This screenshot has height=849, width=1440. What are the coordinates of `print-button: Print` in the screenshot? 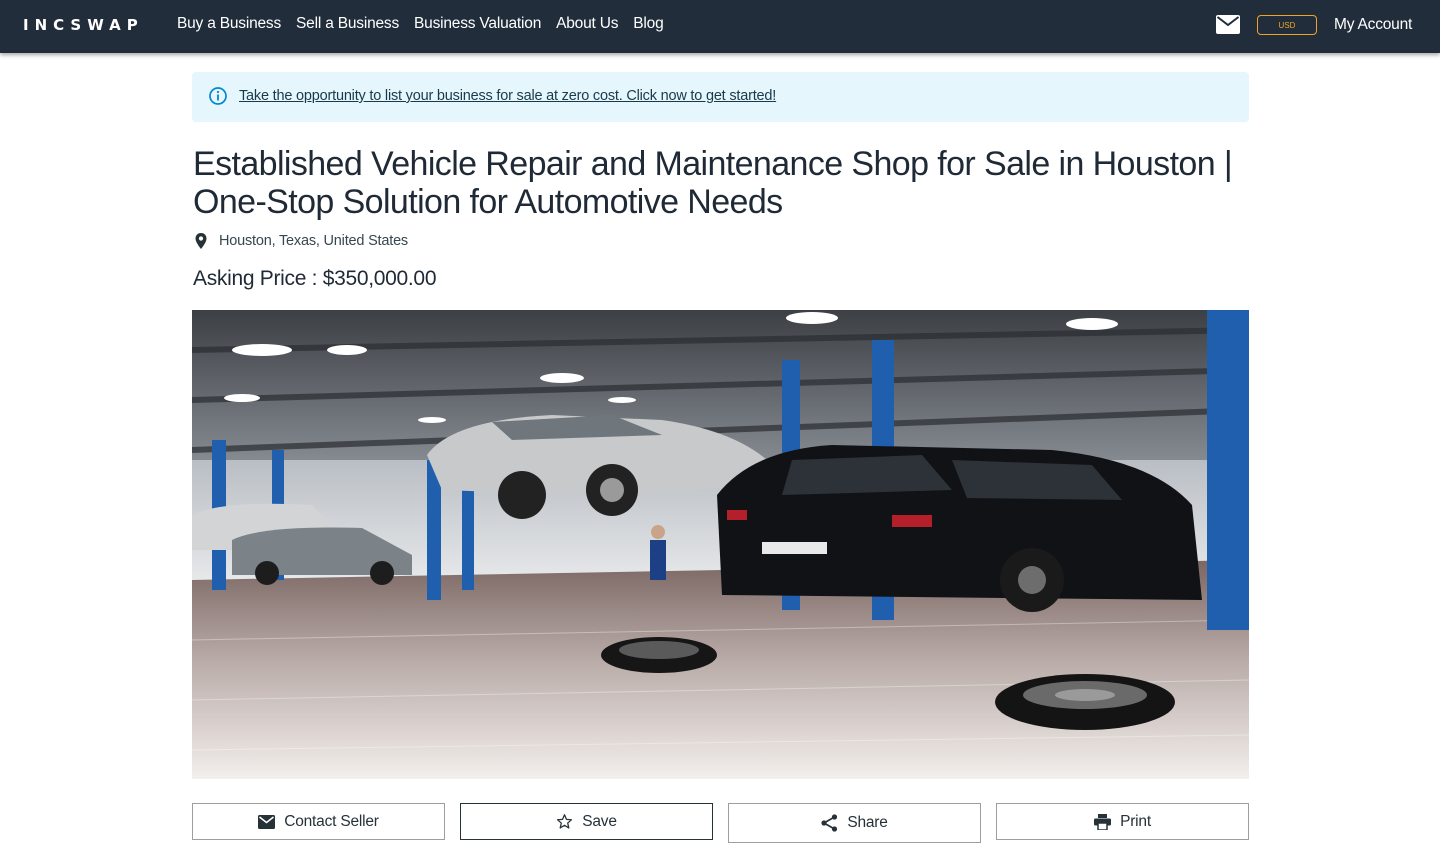 It's located at (1122, 821).